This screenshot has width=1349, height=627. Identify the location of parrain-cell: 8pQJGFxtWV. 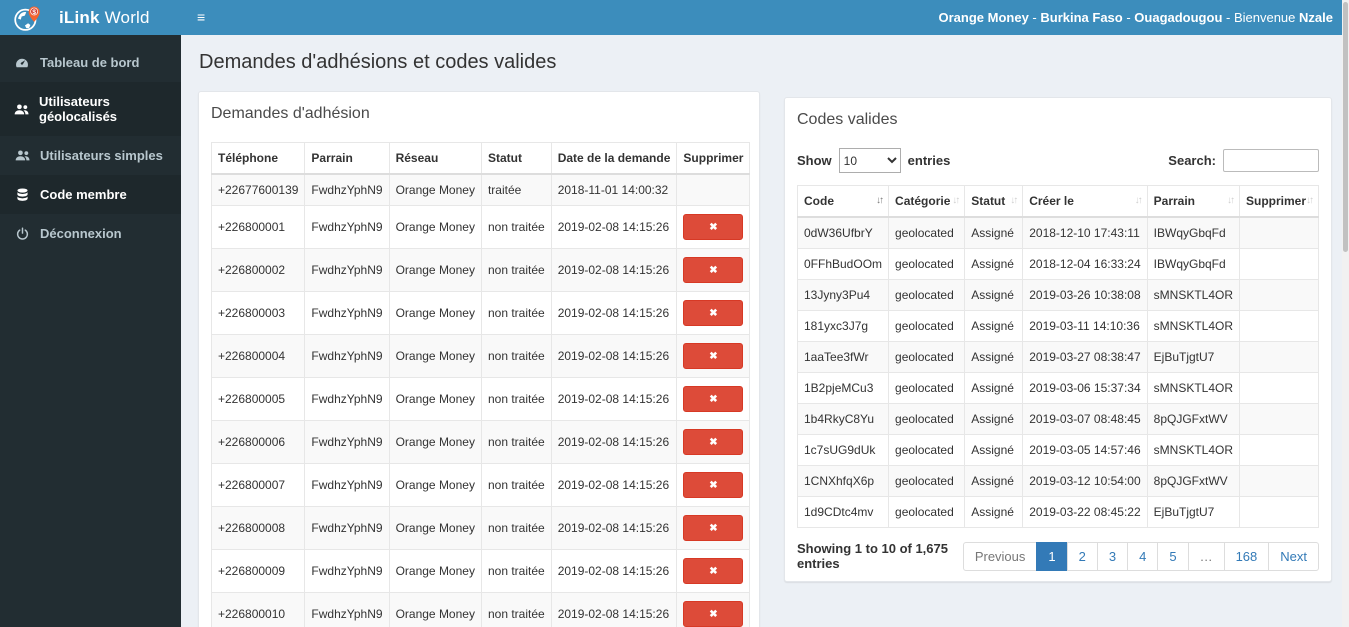
(1193, 481).